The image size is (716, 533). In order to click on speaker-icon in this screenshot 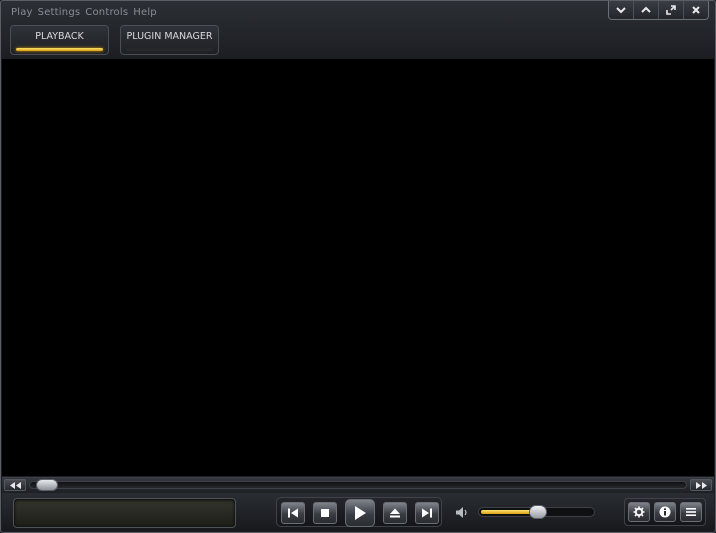, I will do `click(462, 512)`.